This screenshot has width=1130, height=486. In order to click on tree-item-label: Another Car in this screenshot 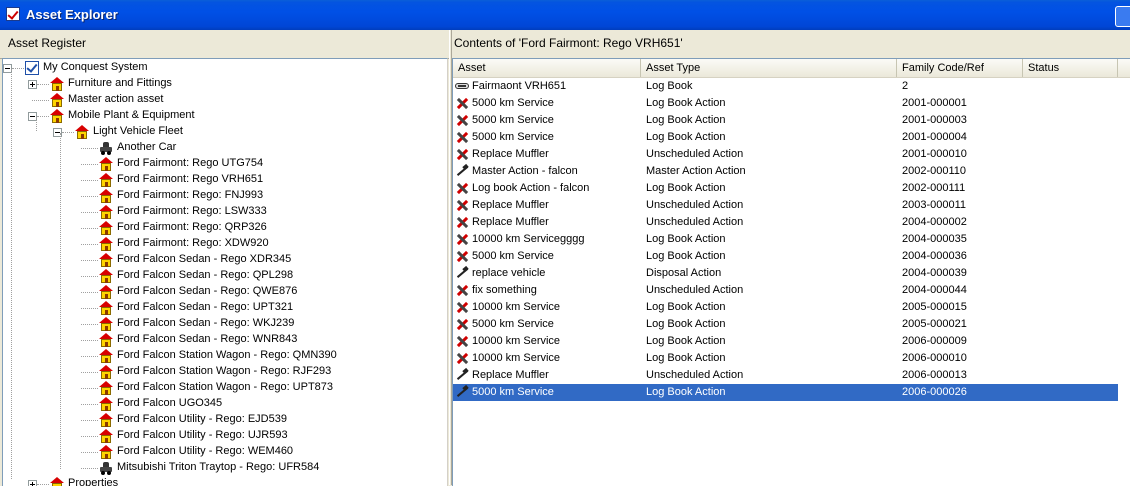, I will do `click(147, 147)`.